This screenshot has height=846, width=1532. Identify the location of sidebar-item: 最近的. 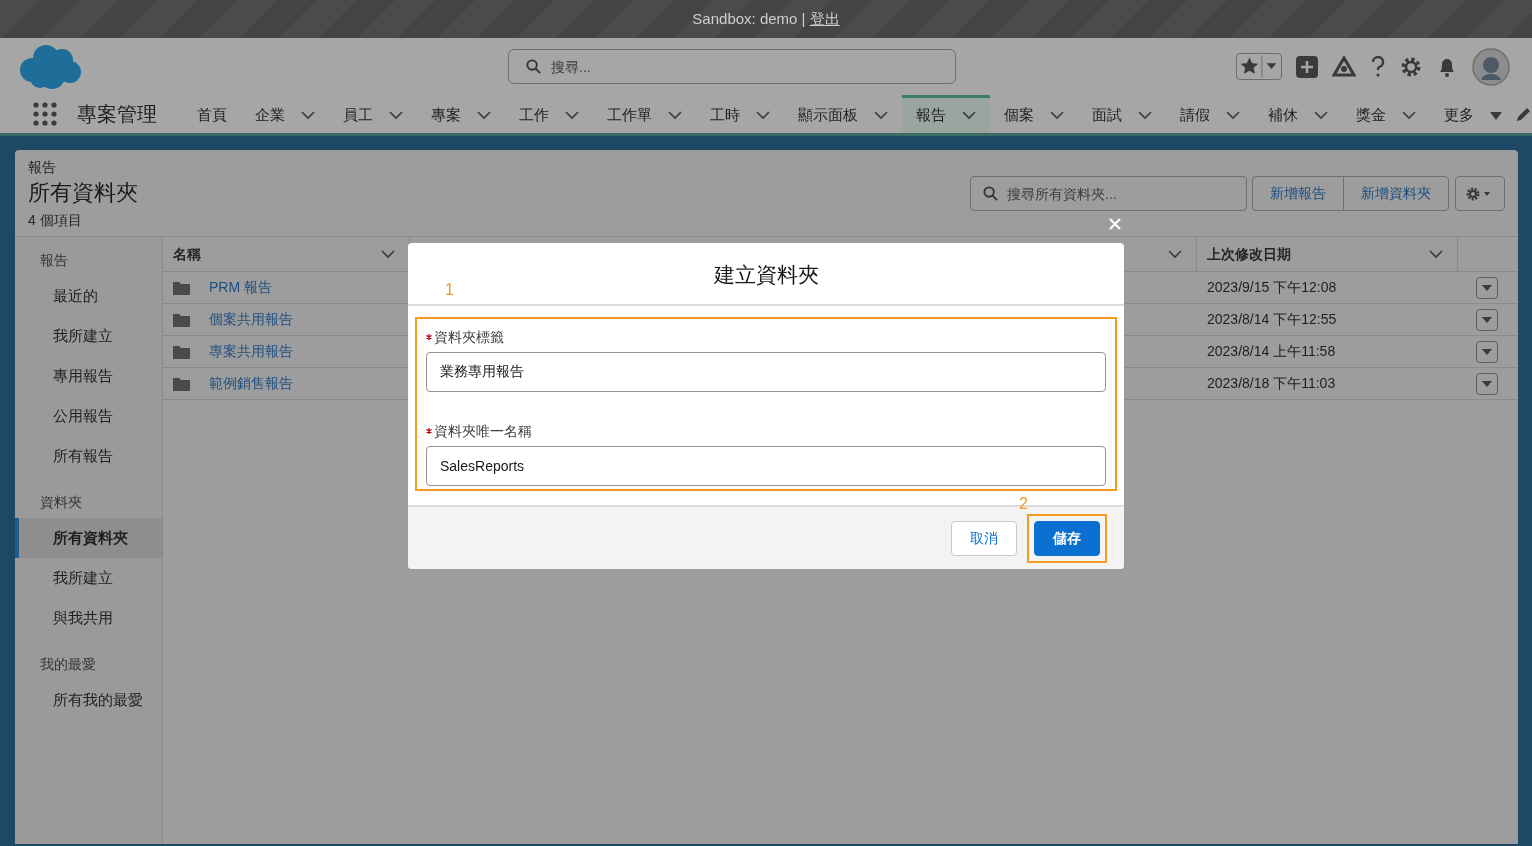
(88, 296).